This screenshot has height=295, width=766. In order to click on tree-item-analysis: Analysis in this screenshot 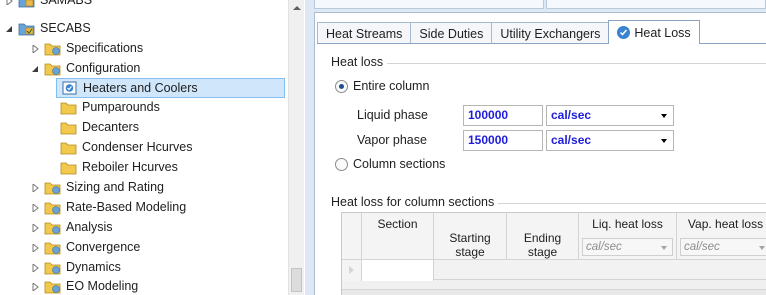, I will do `click(71, 227)`.